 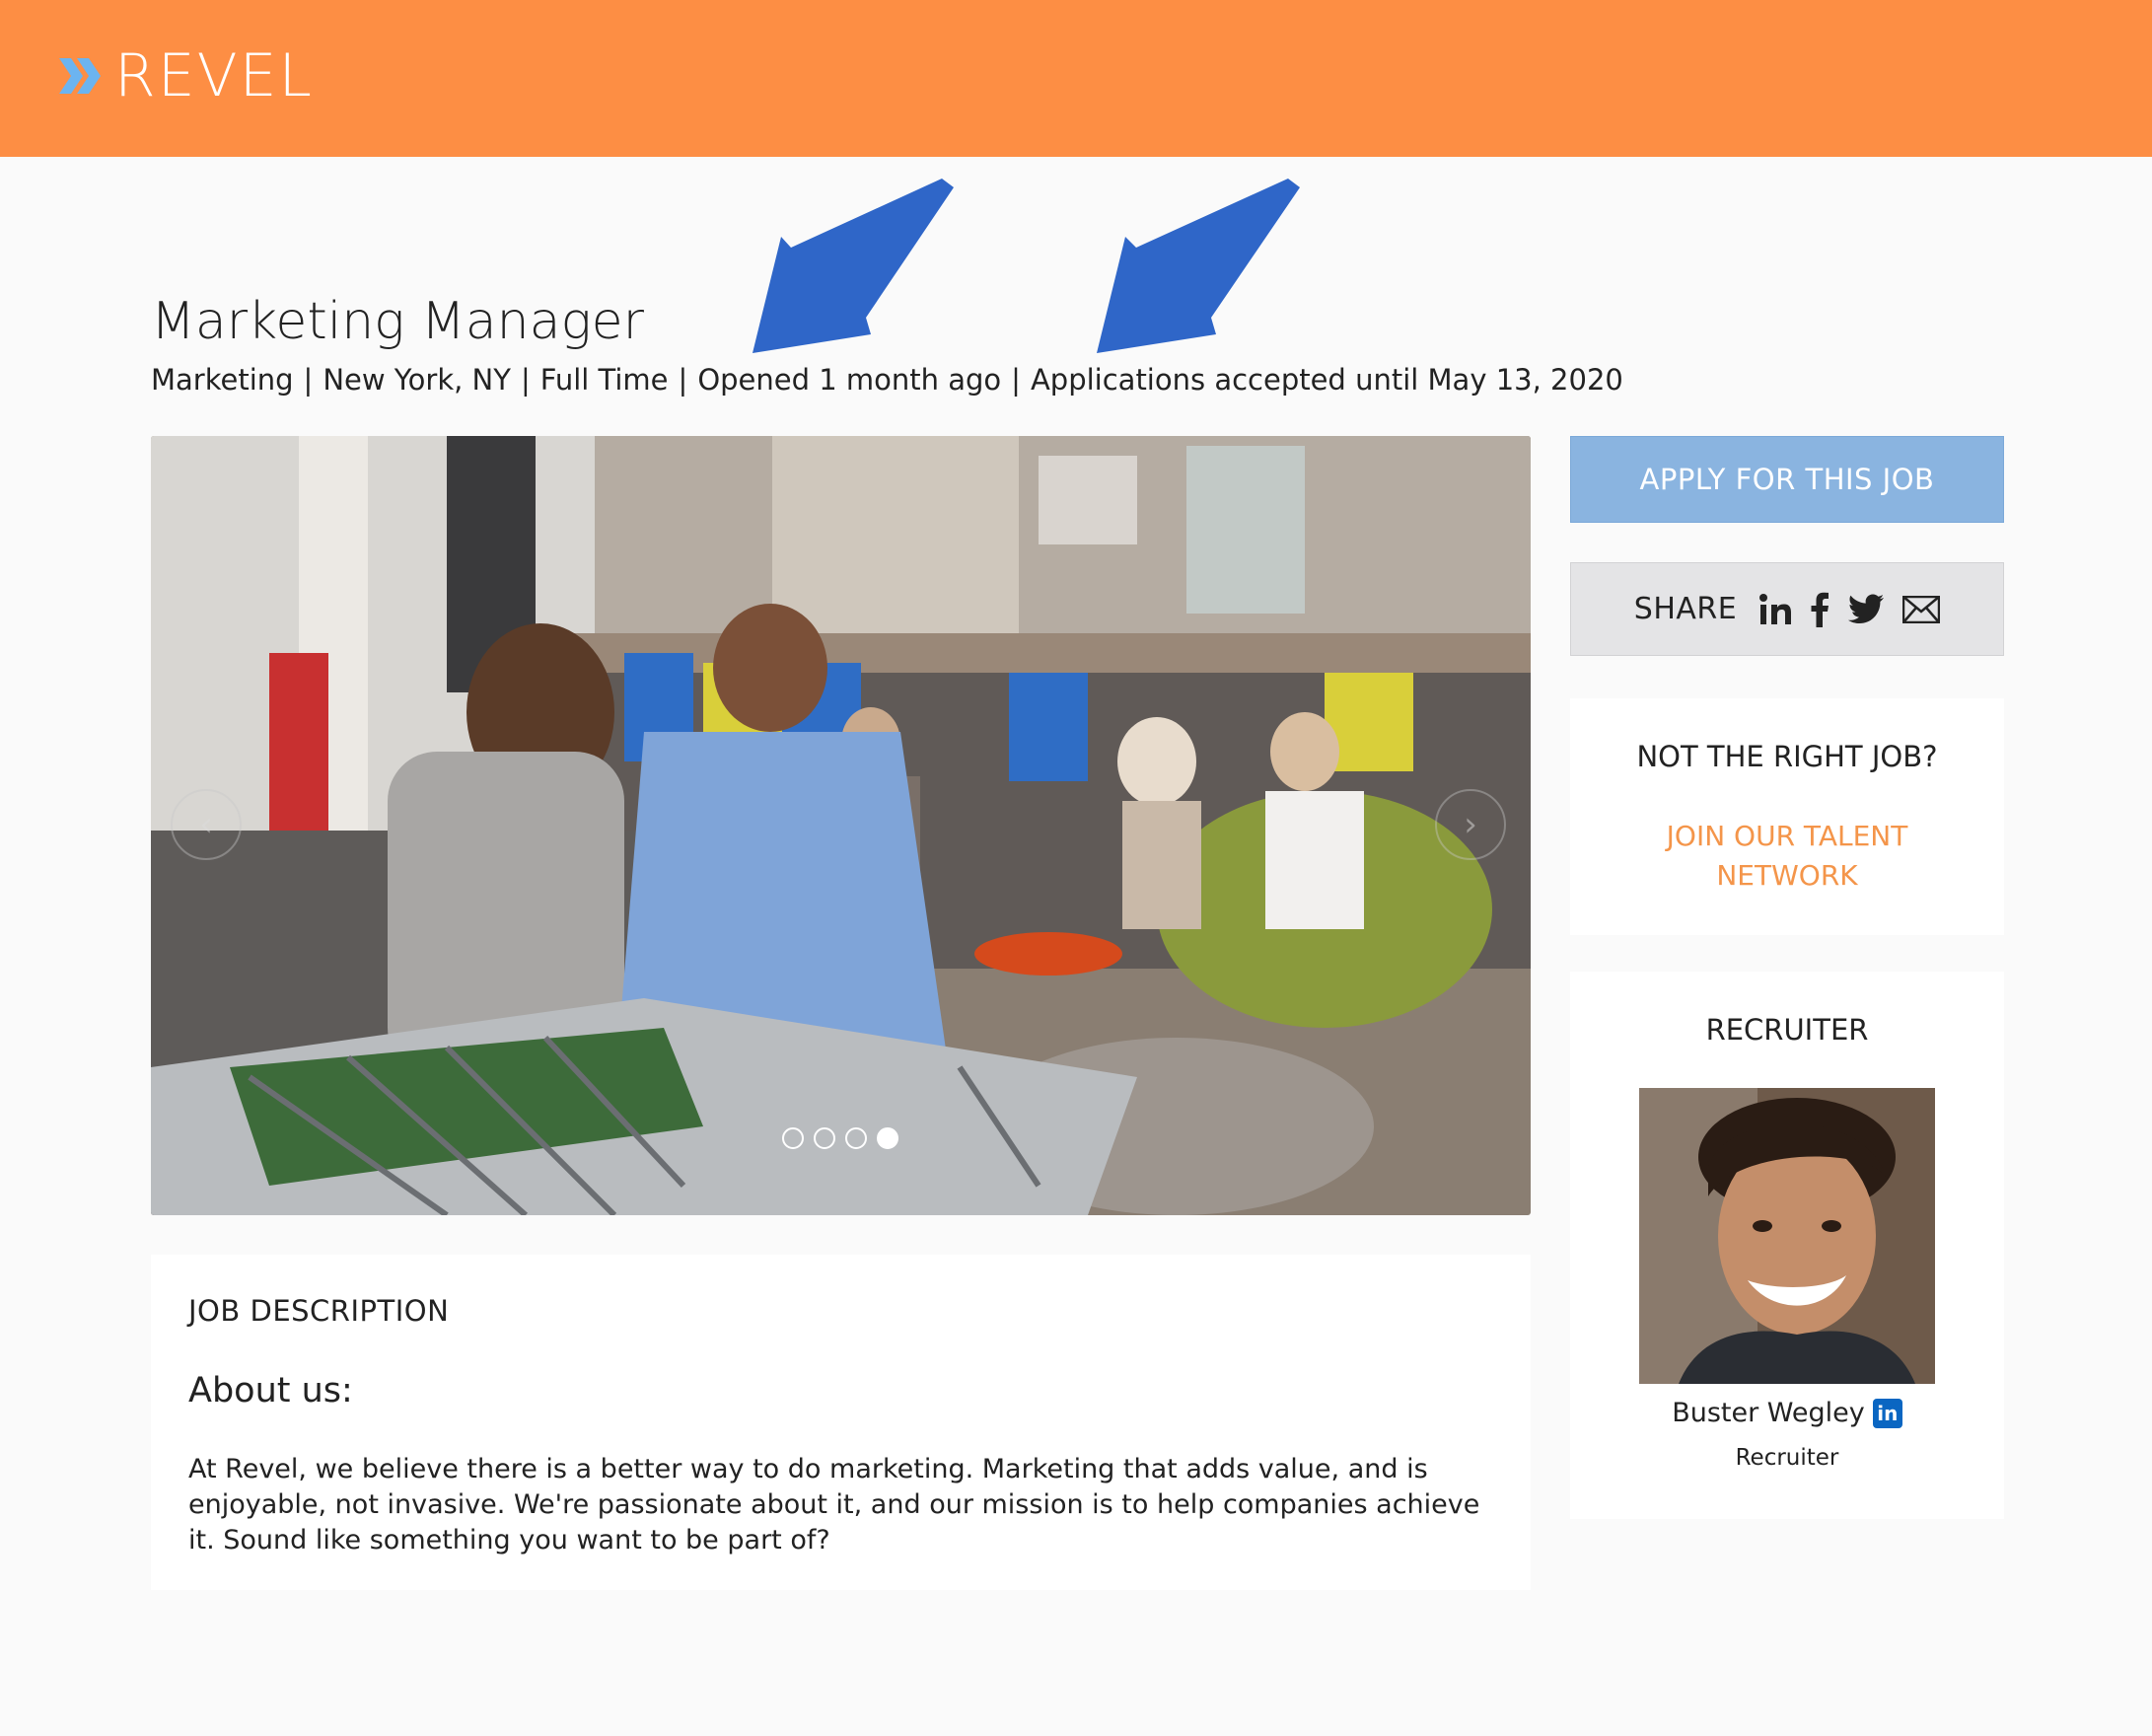 What do you see at coordinates (840, 1138) in the screenshot?
I see `carousel-indicators` at bounding box center [840, 1138].